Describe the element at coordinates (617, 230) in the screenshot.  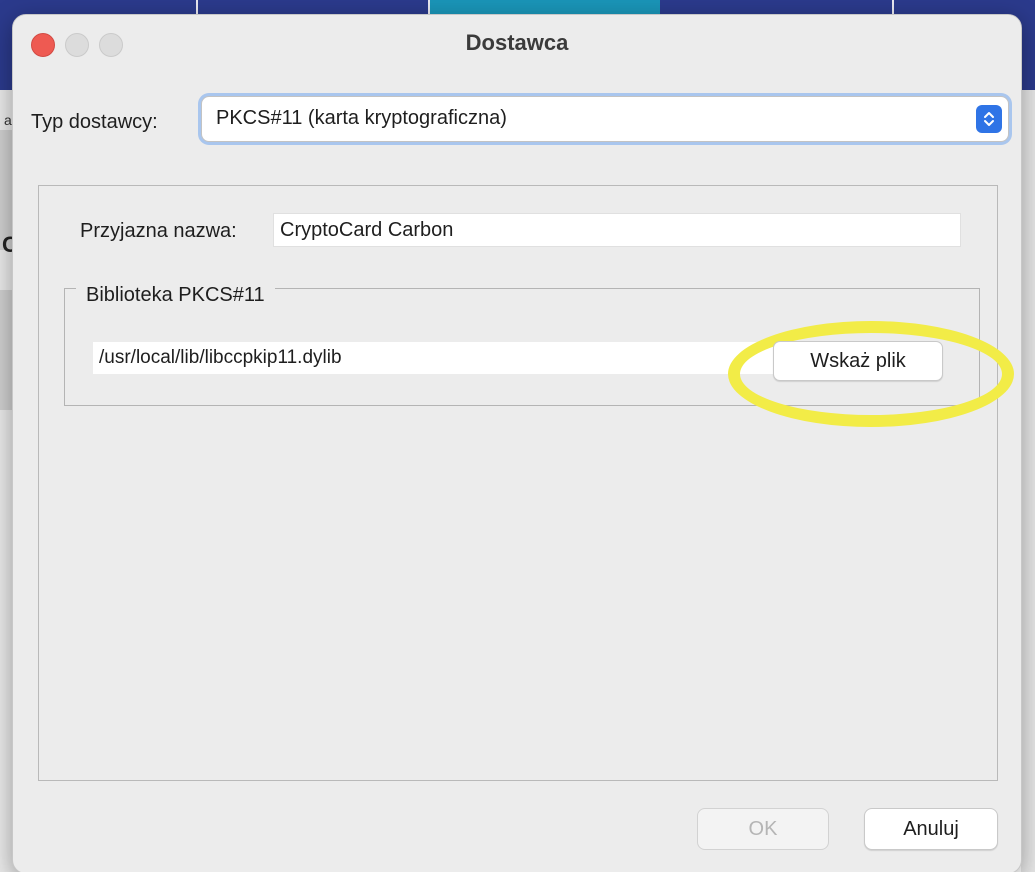
I see `friendly-name-input: CryptoCard Carbon` at that location.